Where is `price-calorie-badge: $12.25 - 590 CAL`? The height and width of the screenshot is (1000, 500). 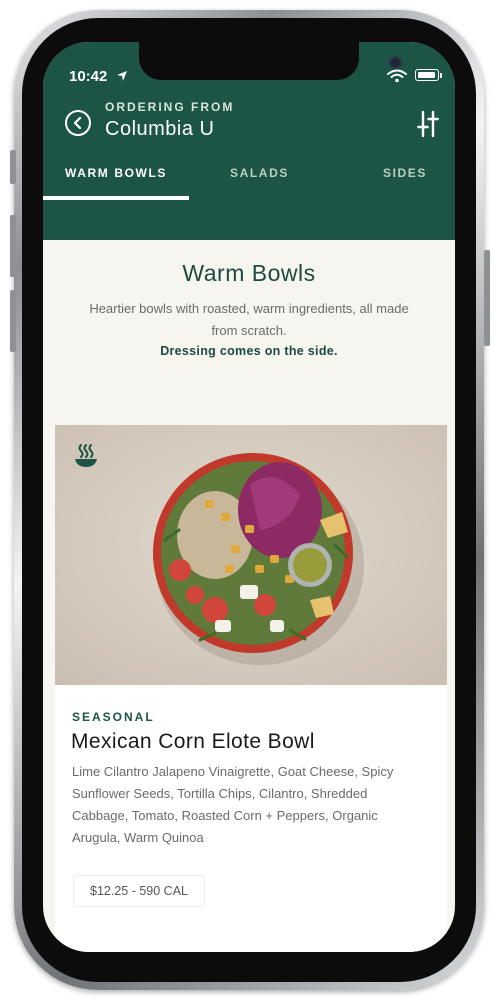
price-calorie-badge: $12.25 - 590 CAL is located at coordinates (139, 891).